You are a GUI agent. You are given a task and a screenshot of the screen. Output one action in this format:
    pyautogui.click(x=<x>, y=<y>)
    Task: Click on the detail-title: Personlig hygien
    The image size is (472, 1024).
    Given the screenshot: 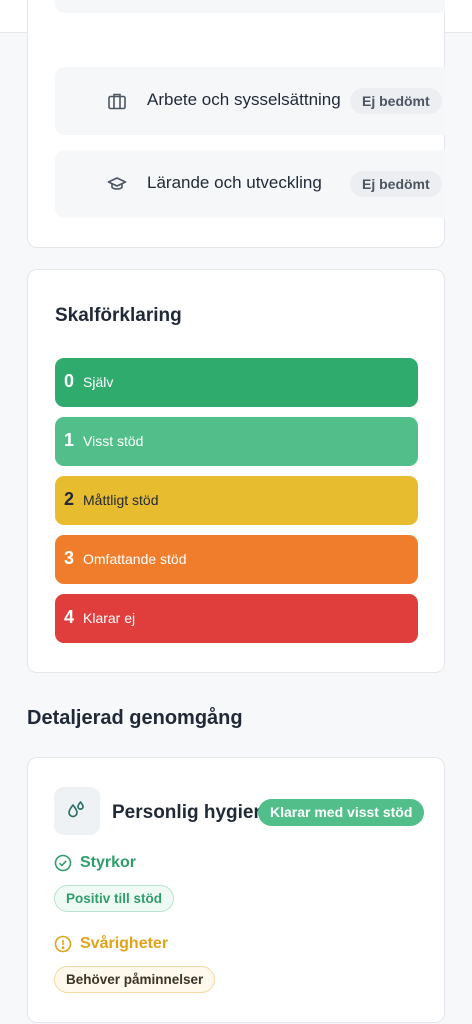 What is the action you would take?
    pyautogui.click(x=189, y=812)
    